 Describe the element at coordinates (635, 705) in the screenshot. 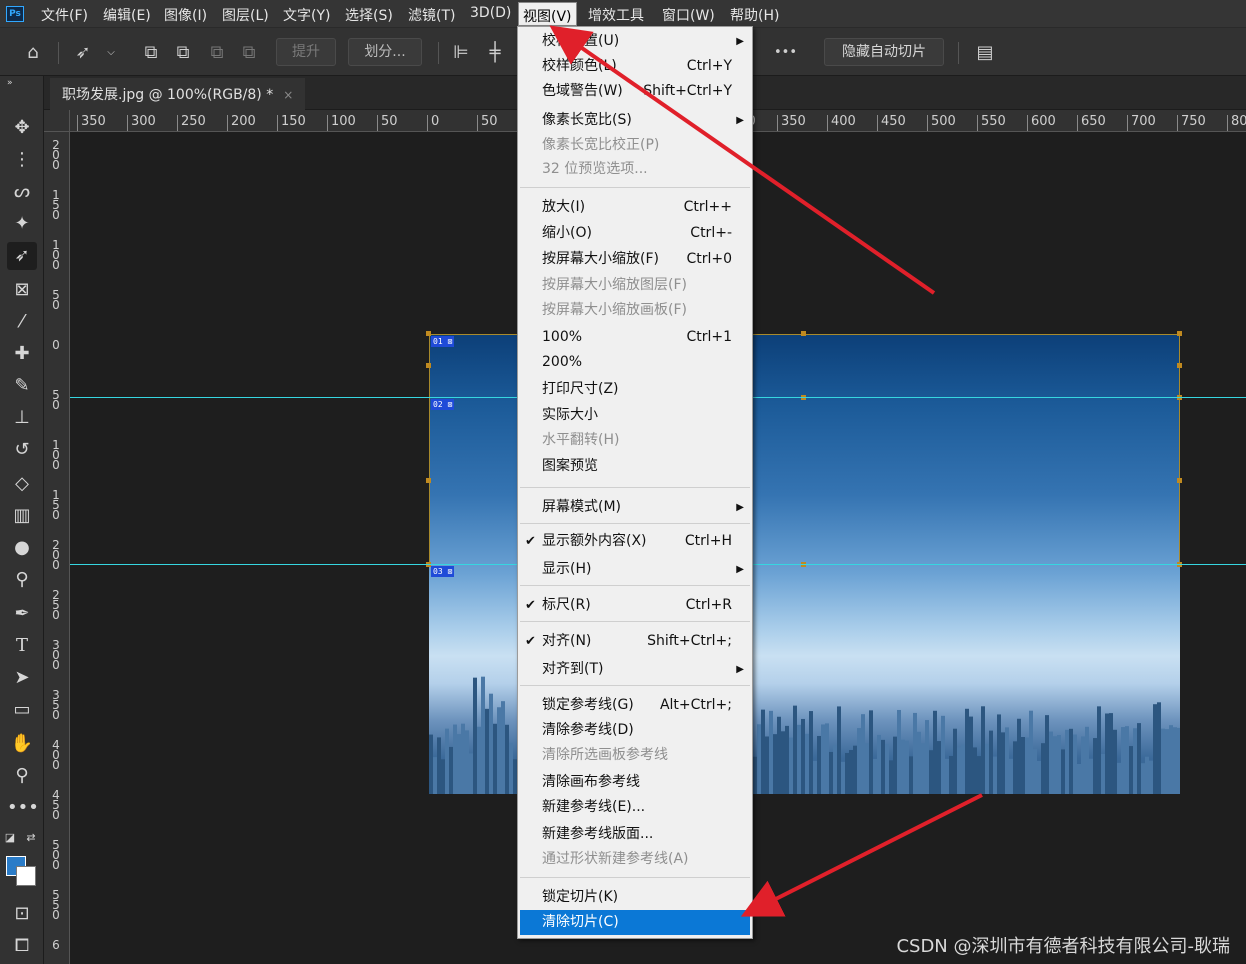

I see `menu-item: 锁定参考线(G) Alt+Ctrl+;` at that location.